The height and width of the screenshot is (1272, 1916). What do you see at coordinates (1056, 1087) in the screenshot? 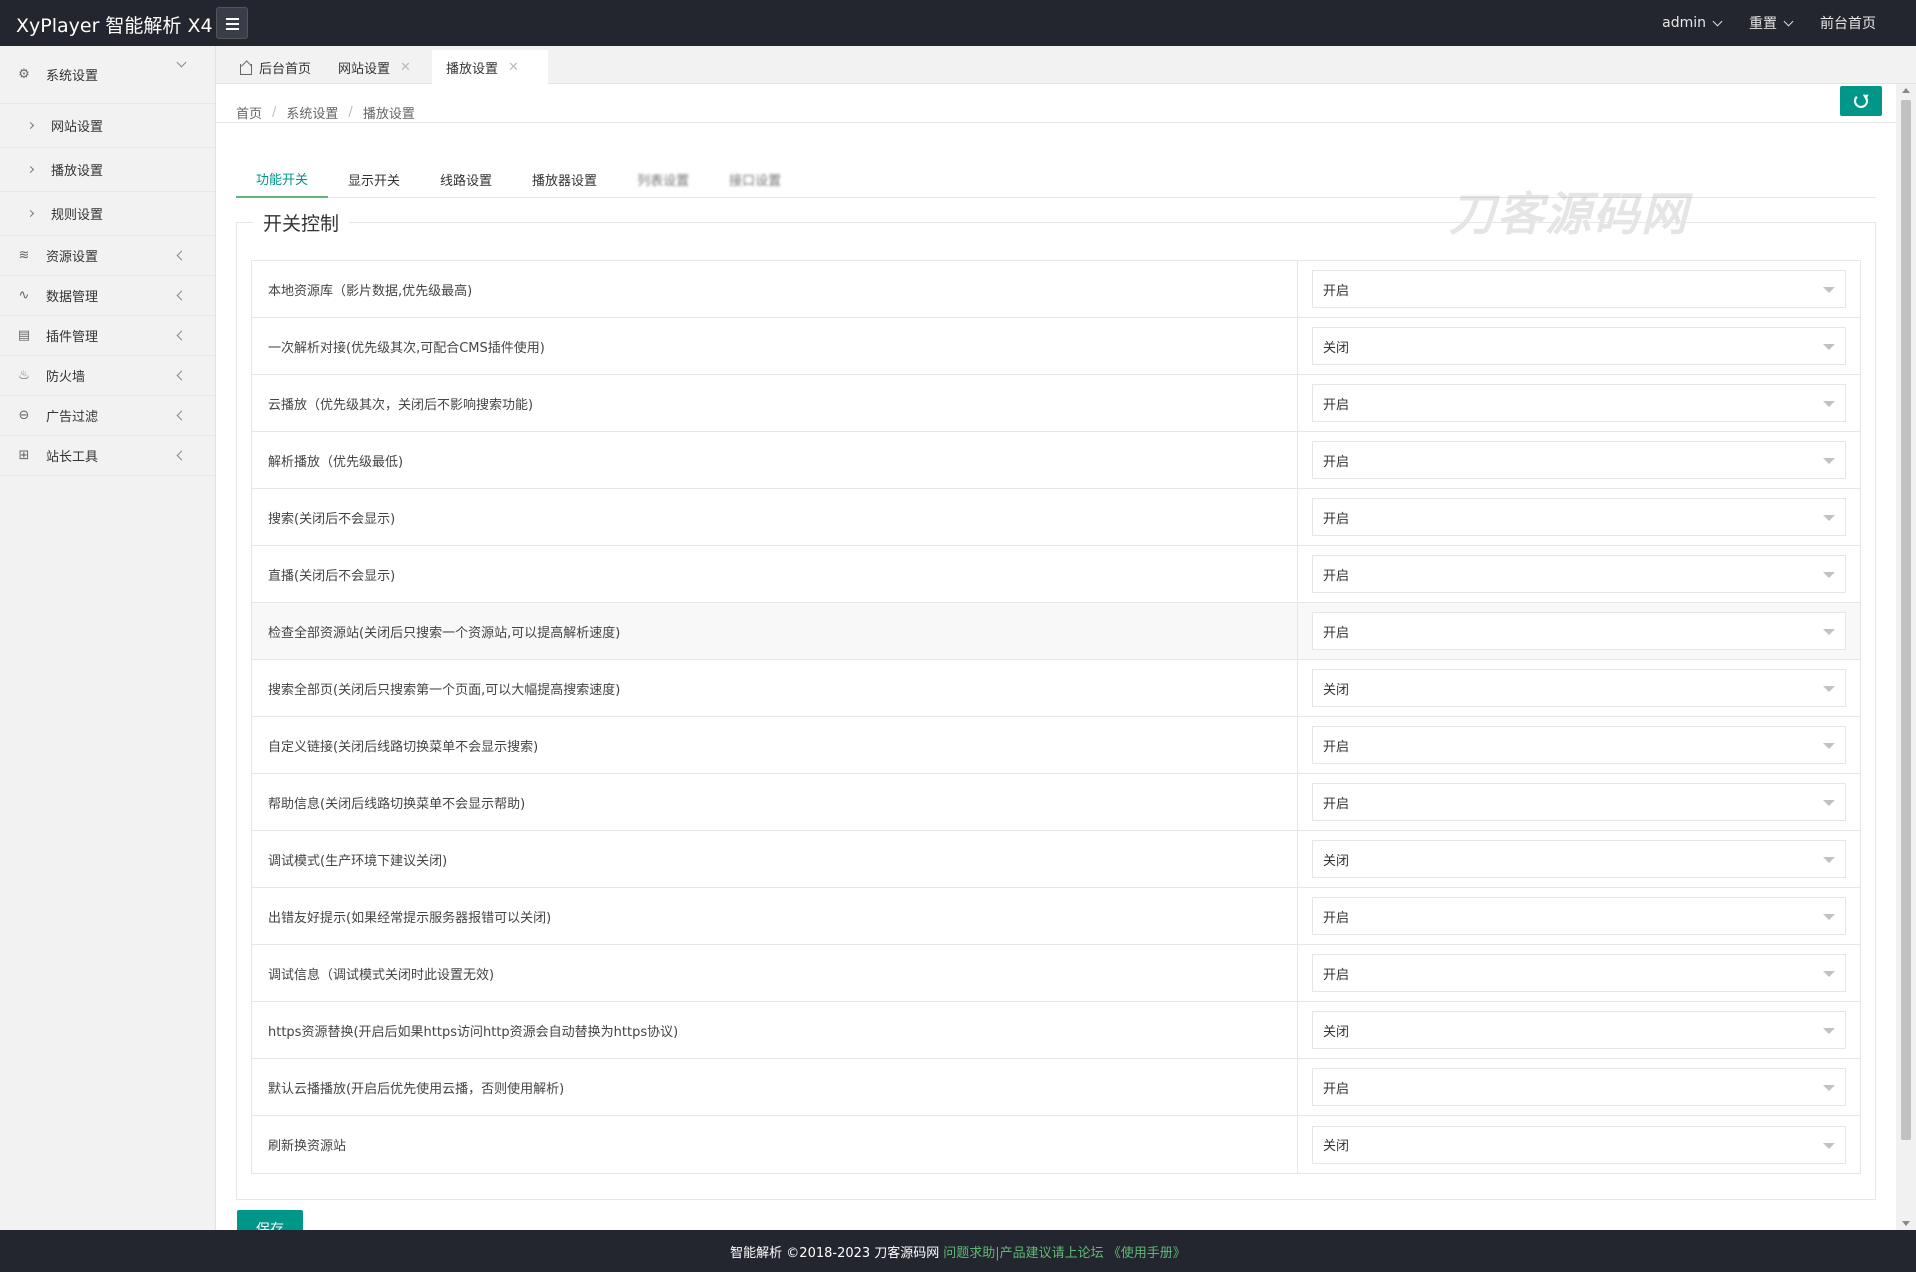
I see `form-row: 默认云播播放(开启后优先使用云播，否则使用解析) 开启` at bounding box center [1056, 1087].